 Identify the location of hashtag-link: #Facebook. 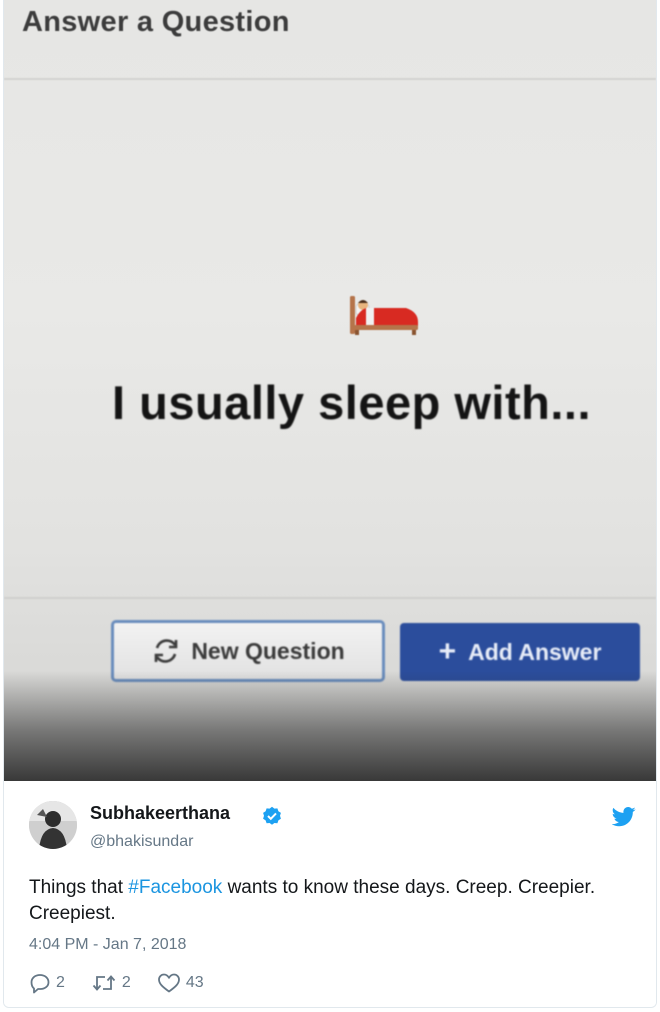
(175, 887).